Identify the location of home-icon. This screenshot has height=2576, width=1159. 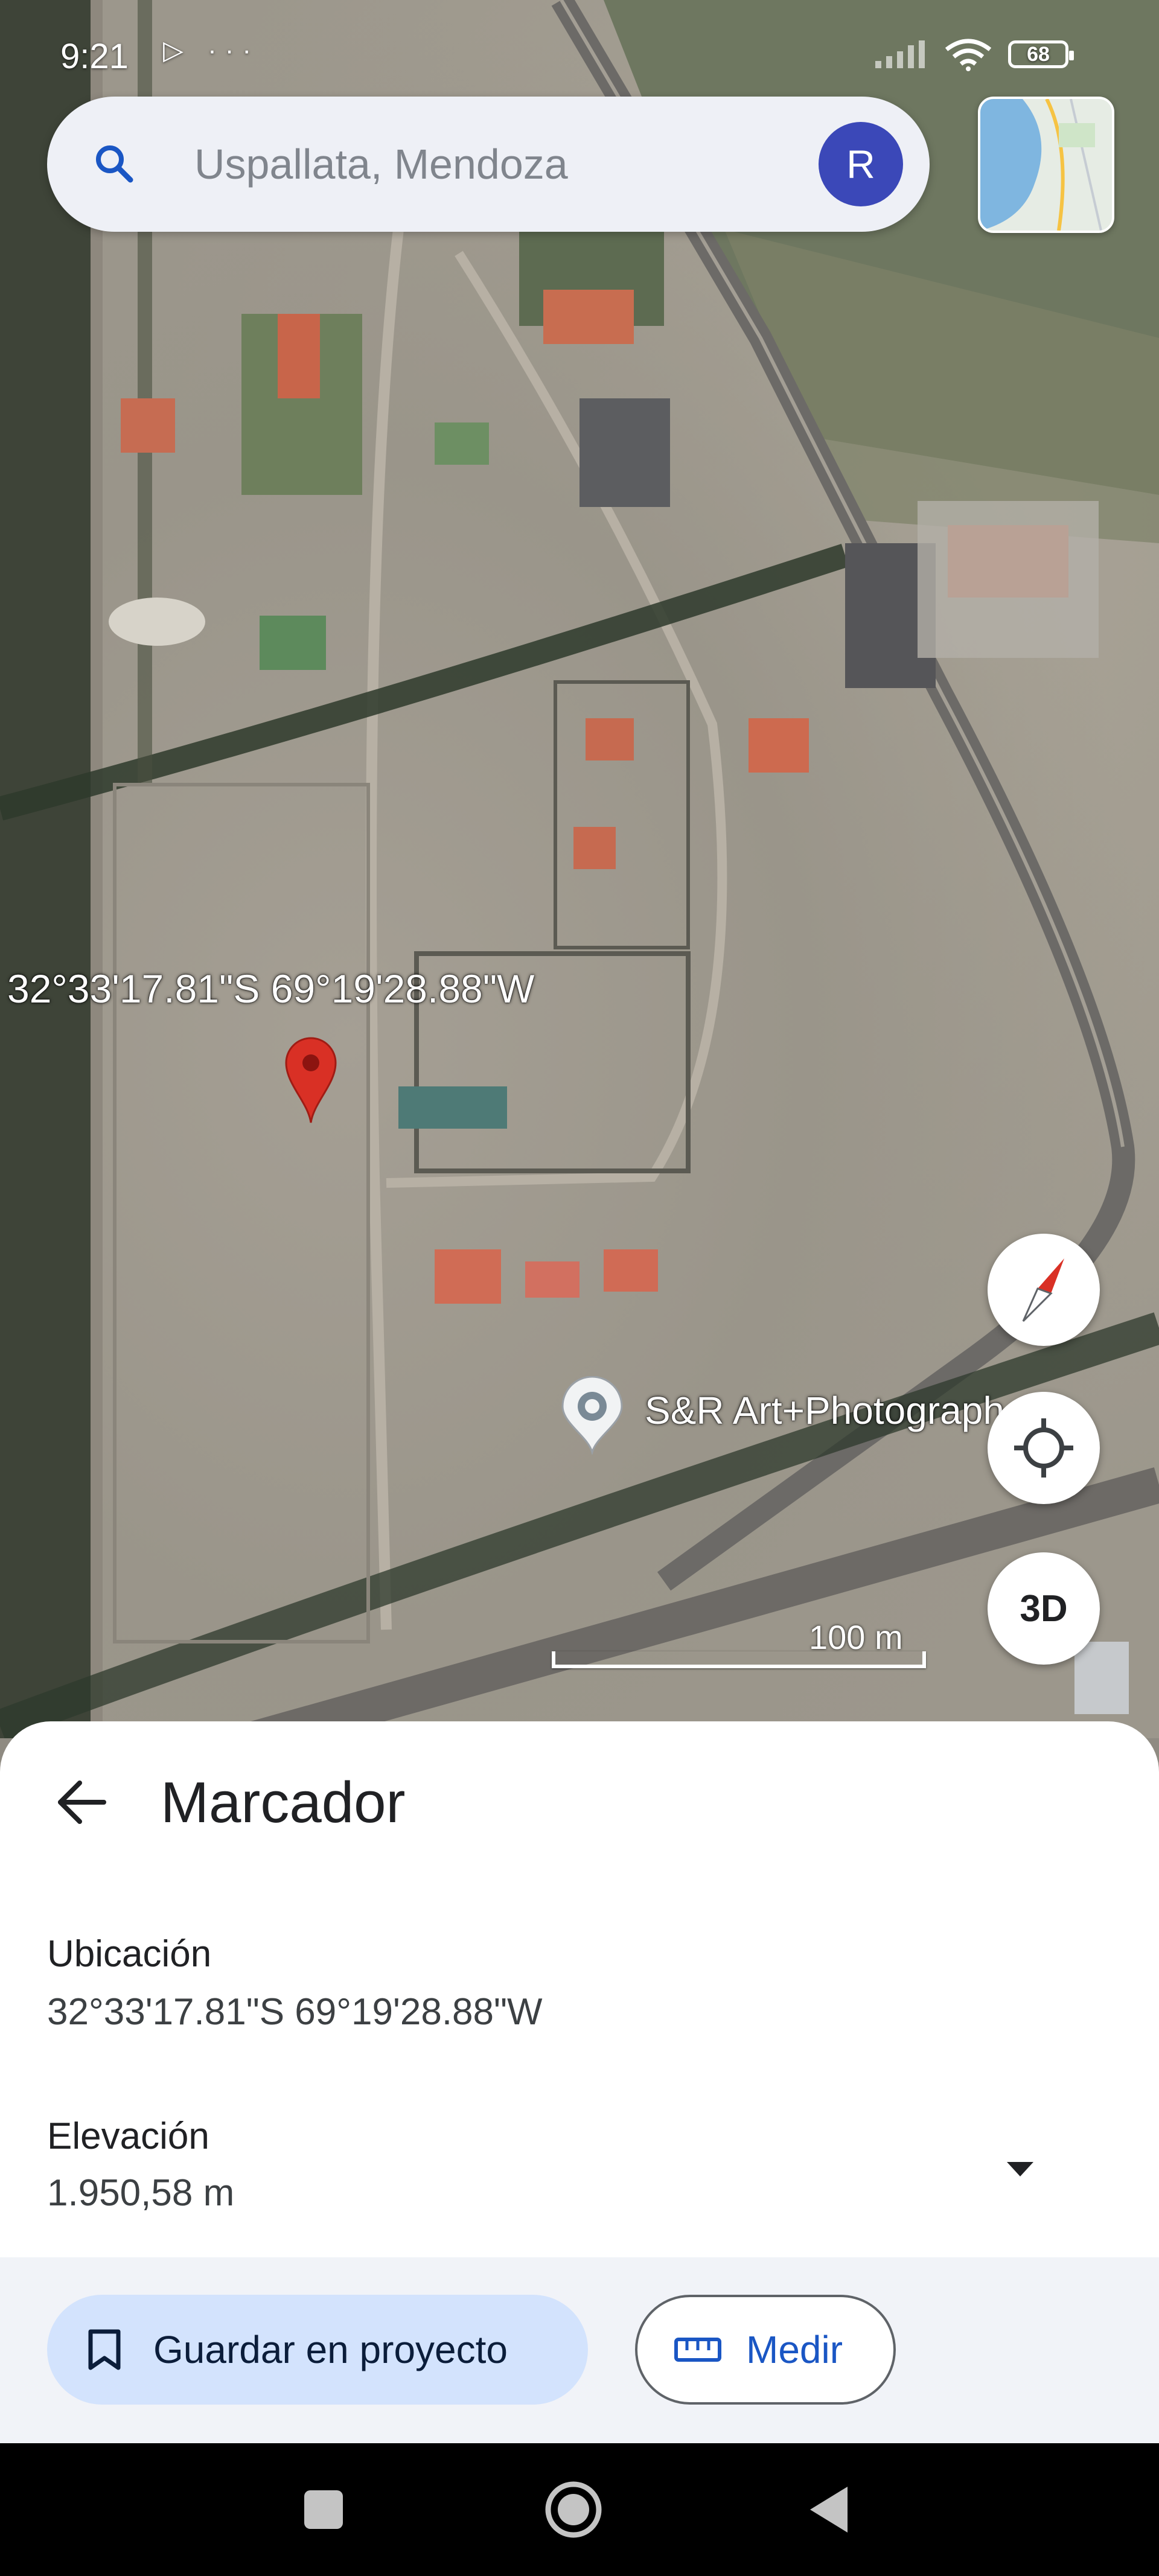
(573, 2509).